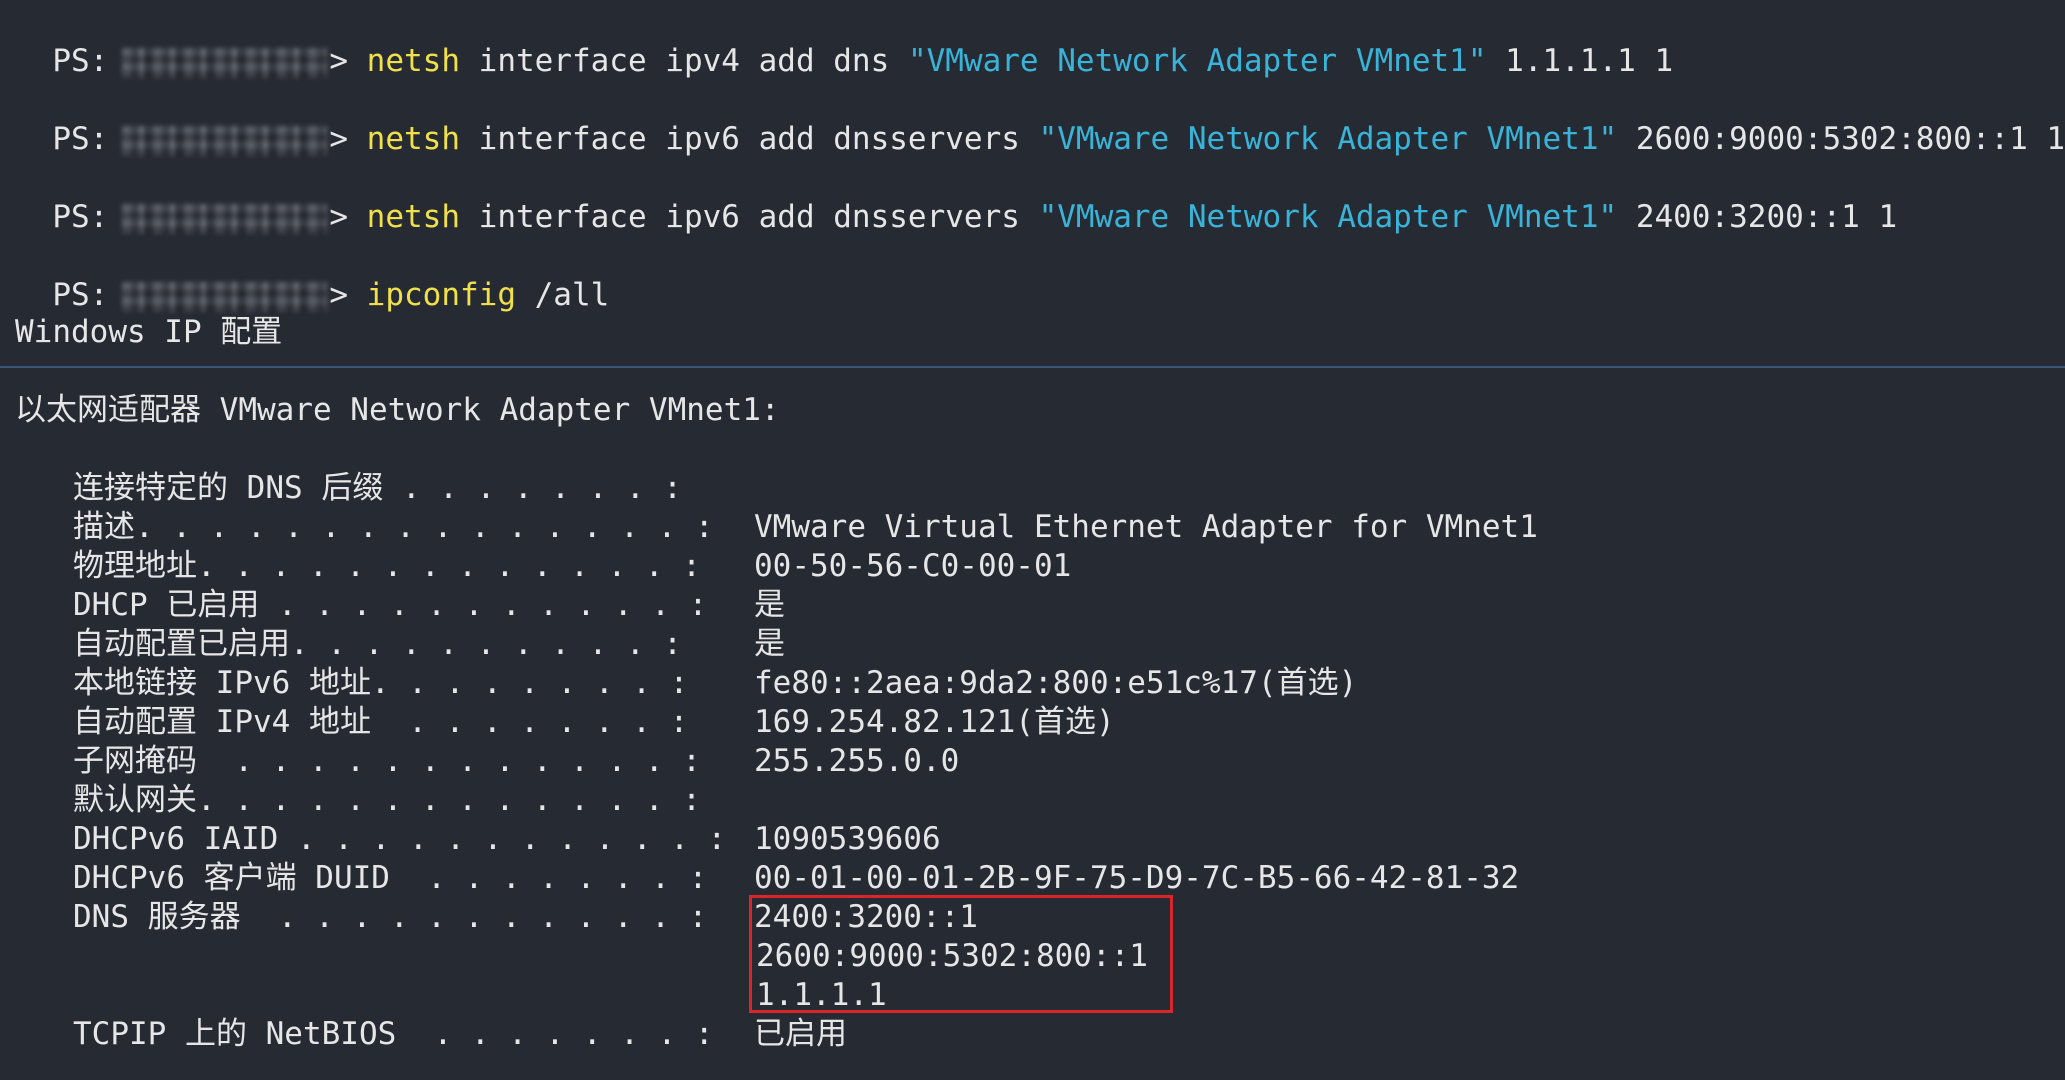  I want to click on row-key: TCPIP 上的 NetBIOS . . . . . . . :, so click(393, 1034).